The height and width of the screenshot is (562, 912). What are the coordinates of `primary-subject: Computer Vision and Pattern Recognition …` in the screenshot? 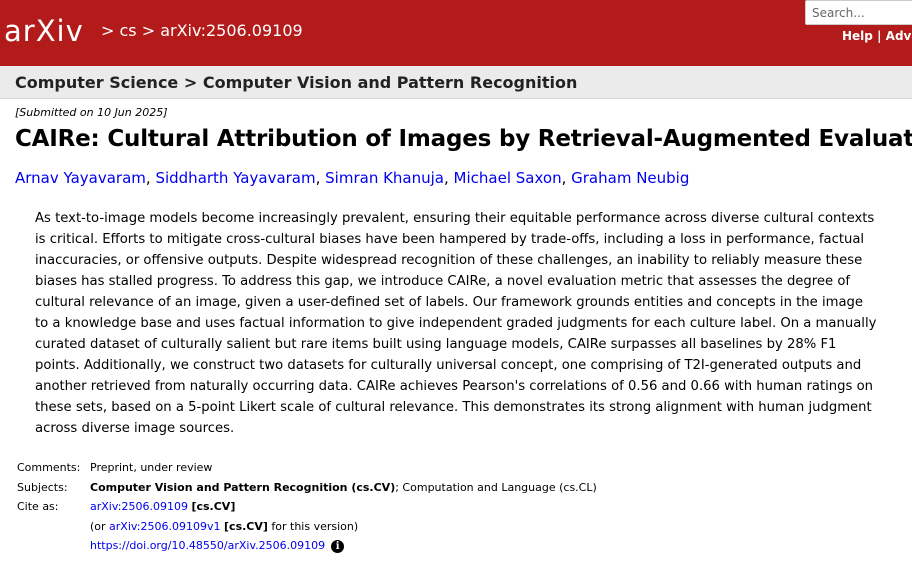 It's located at (243, 487).